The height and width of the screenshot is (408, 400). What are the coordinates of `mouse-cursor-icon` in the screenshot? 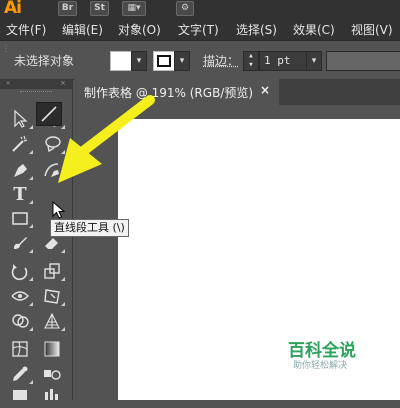 It's located at (59, 210).